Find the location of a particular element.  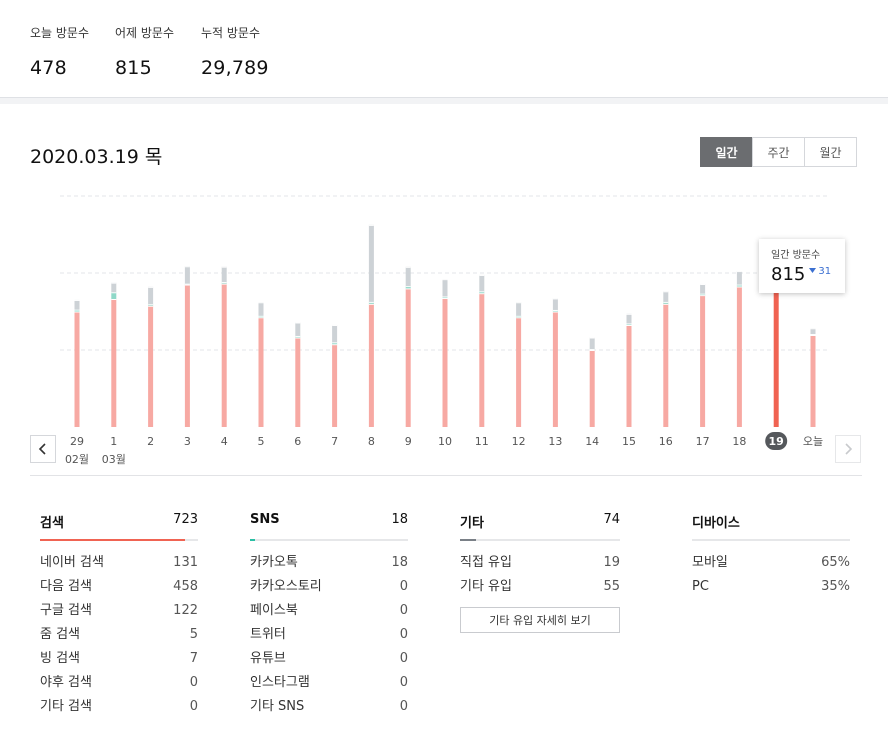

tab-monthly: 월간 is located at coordinates (830, 152).